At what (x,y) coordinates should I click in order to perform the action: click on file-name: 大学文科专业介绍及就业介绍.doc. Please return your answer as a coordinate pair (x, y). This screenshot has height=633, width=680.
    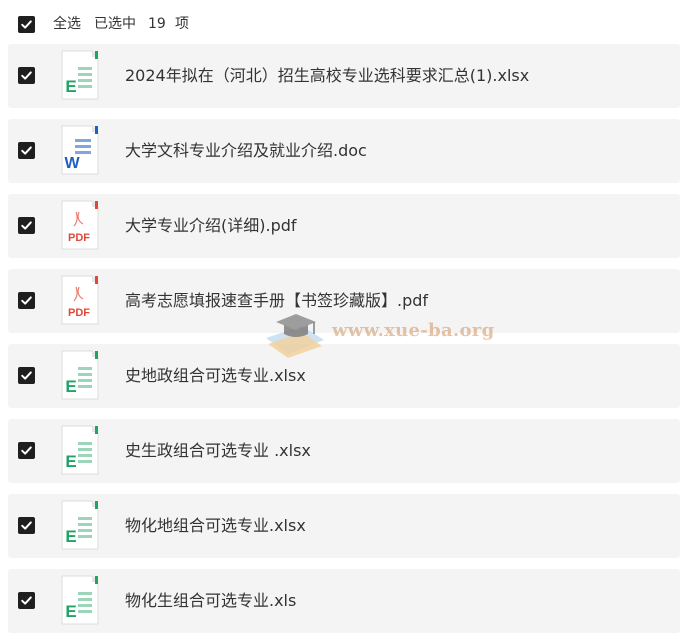
    Looking at the image, I should click on (246, 150).